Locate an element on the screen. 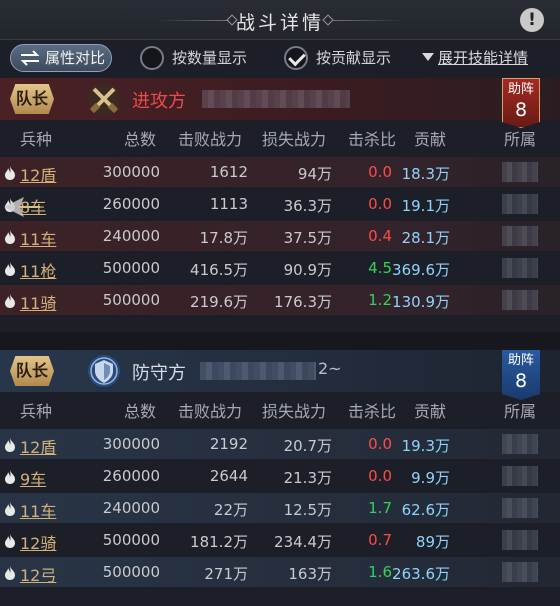 The width and height of the screenshot is (560, 606). page-title: 战斗详情 is located at coordinates (279, 23).